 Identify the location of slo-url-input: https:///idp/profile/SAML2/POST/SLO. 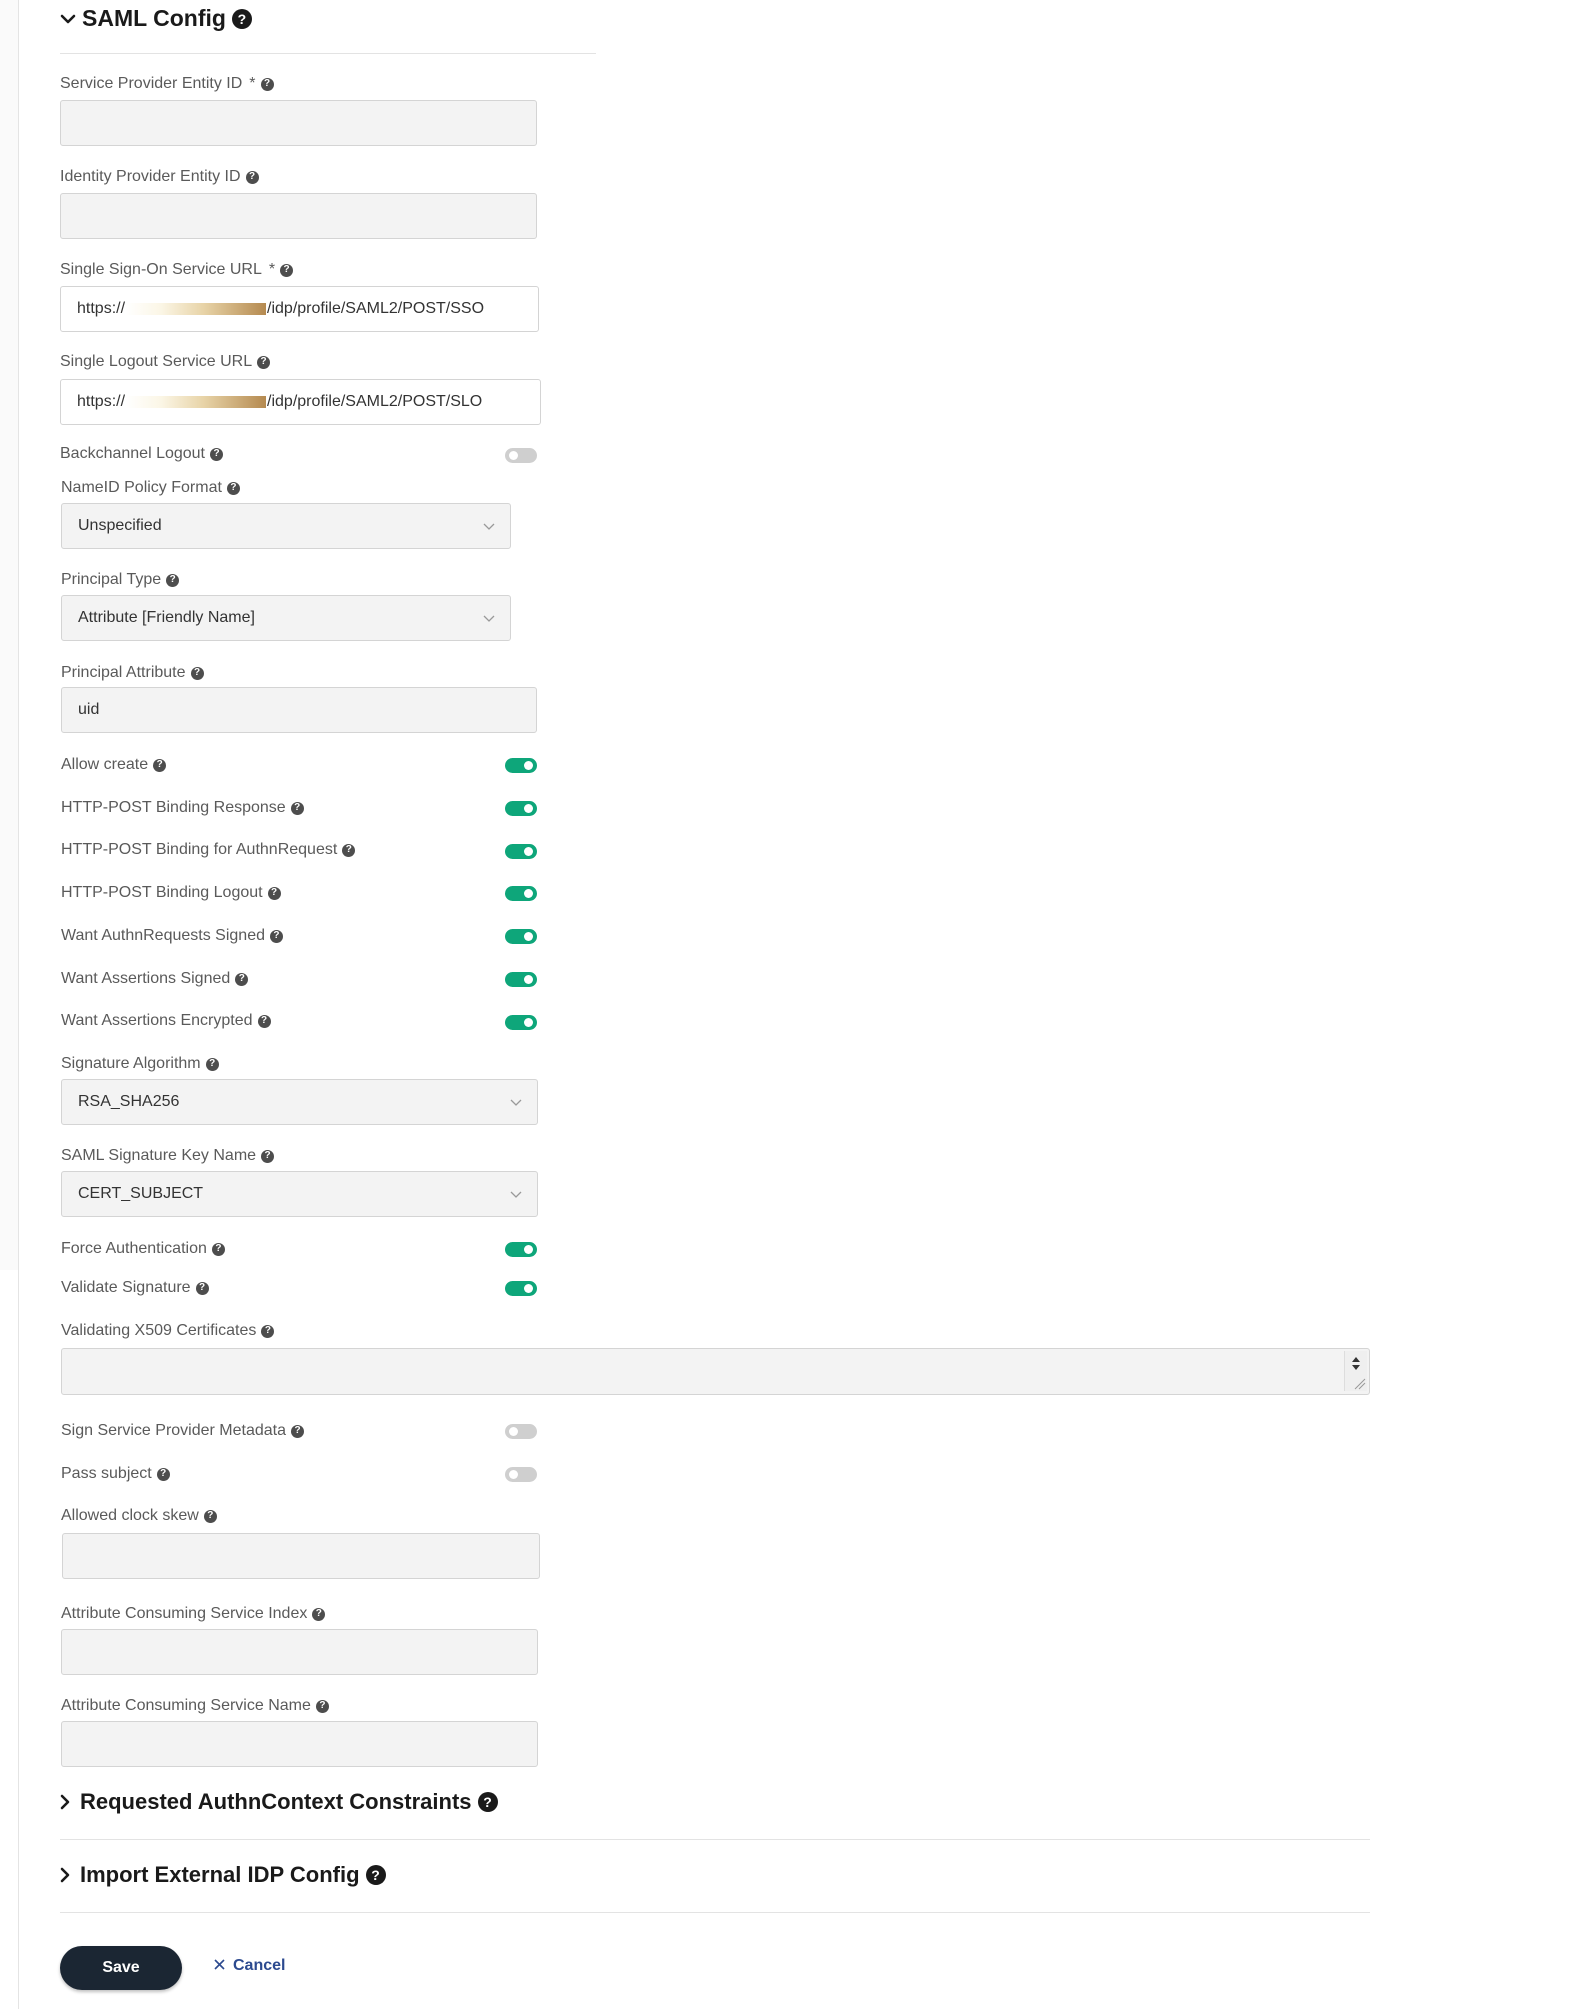
(300, 402).